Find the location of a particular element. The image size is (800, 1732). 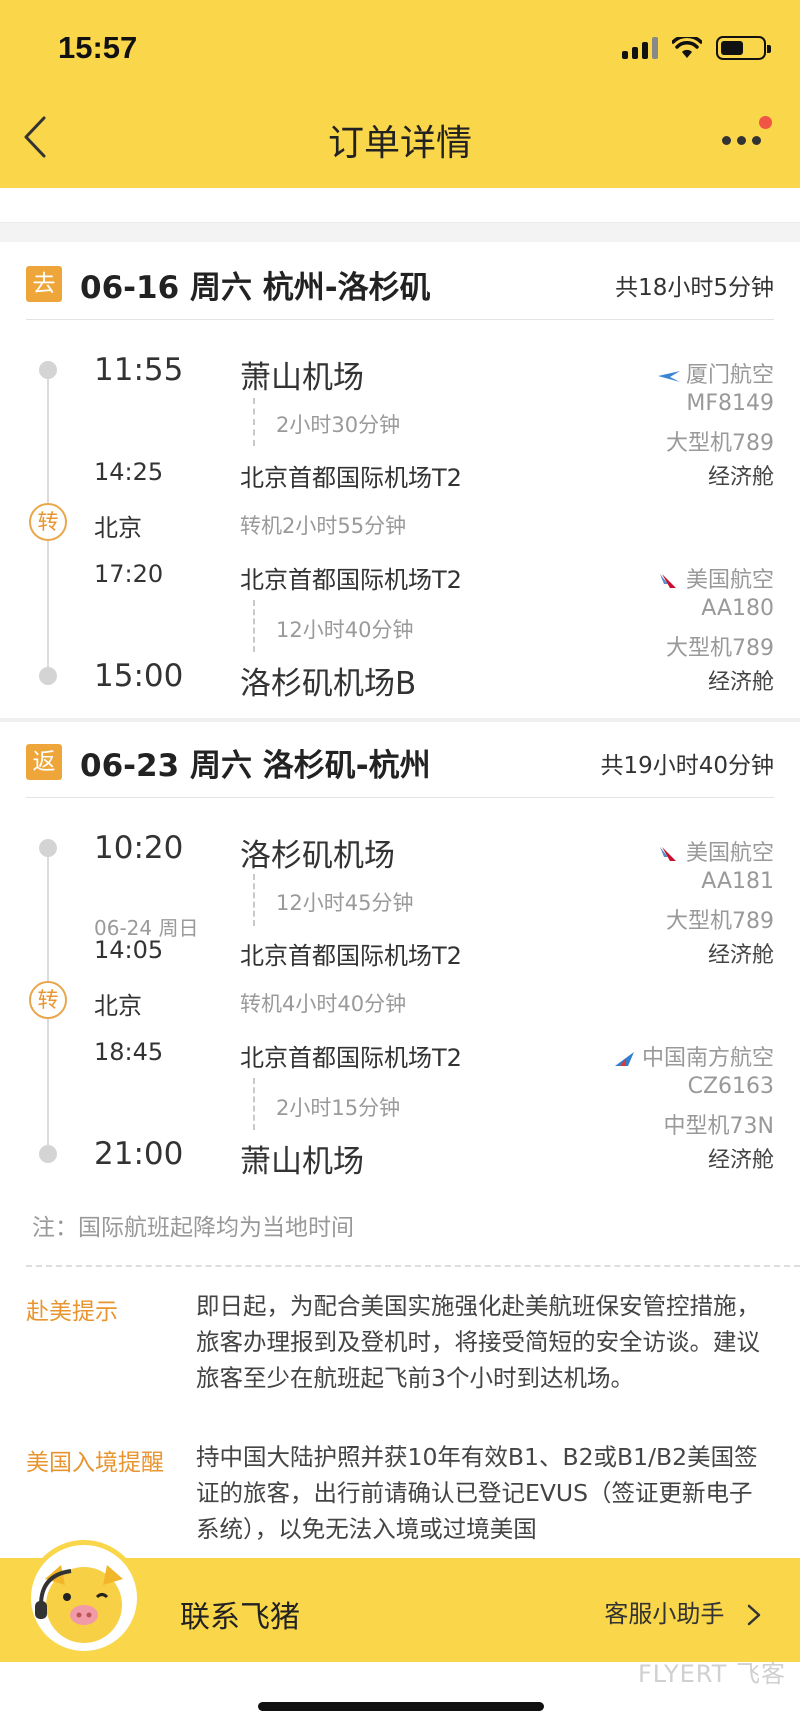

outbound-leg1-duration: 2小时30分钟 is located at coordinates (338, 425).